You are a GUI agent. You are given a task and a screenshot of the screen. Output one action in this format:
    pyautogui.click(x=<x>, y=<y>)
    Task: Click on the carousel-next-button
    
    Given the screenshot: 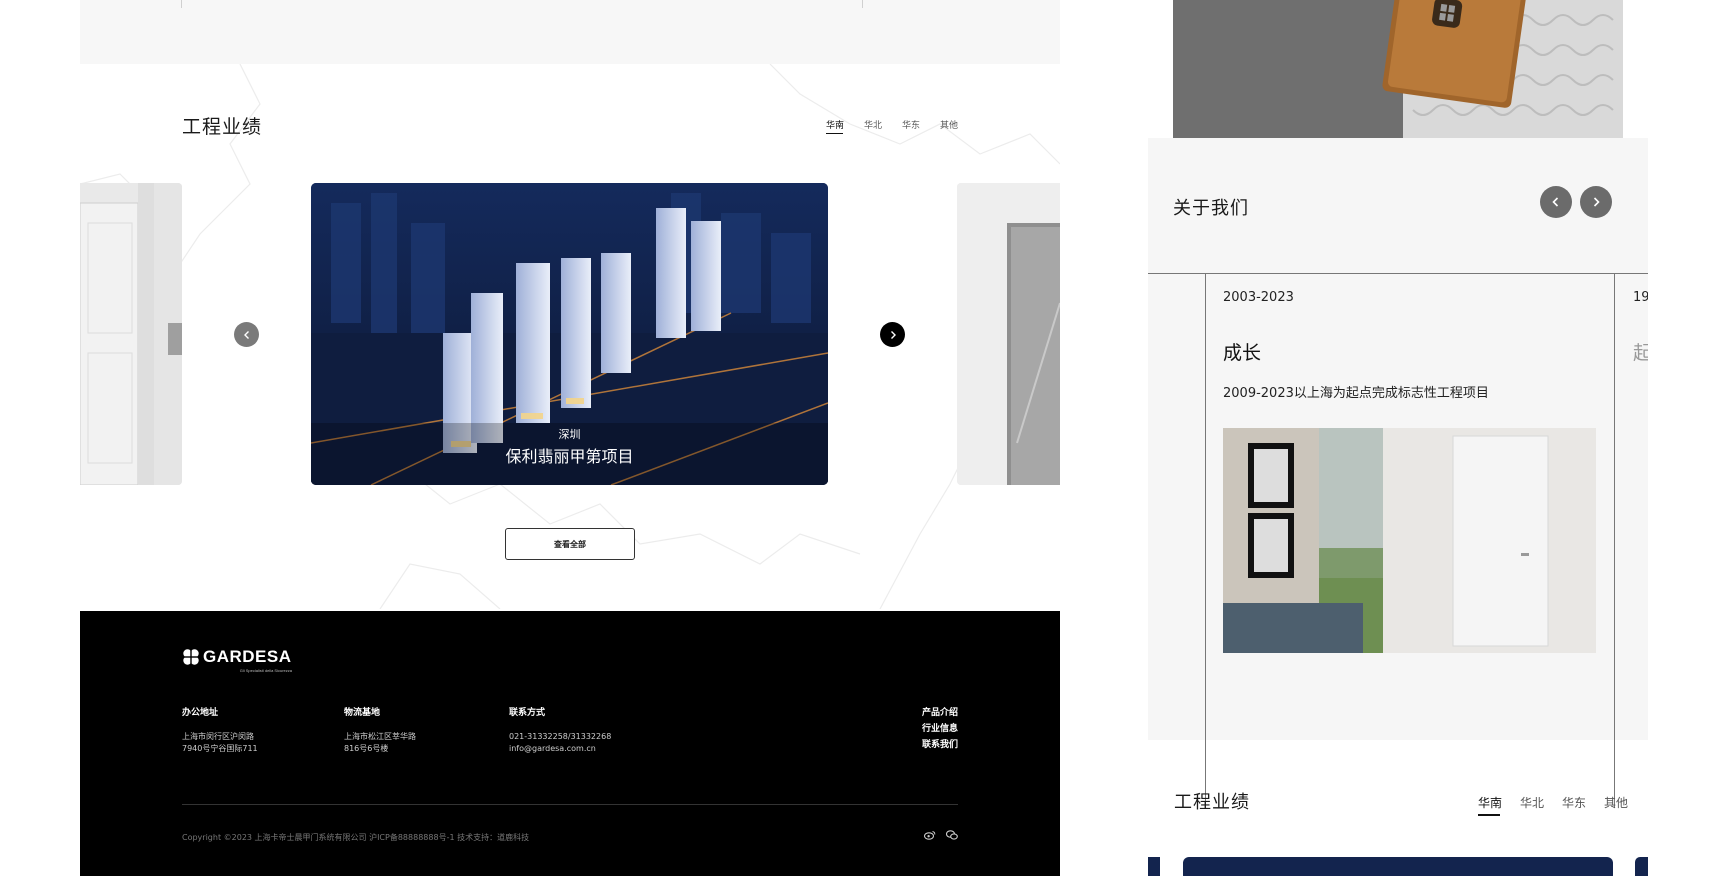 What is the action you would take?
    pyautogui.click(x=892, y=334)
    